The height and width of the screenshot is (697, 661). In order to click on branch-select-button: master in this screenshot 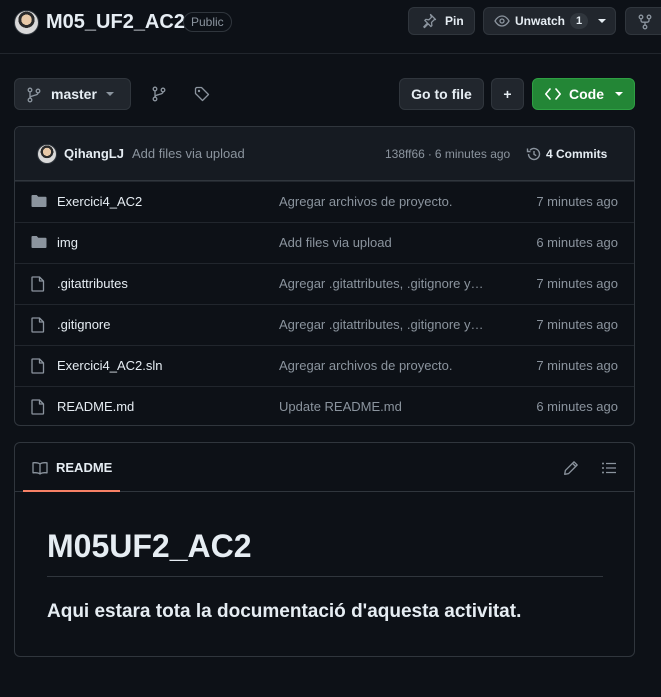, I will do `click(72, 94)`.